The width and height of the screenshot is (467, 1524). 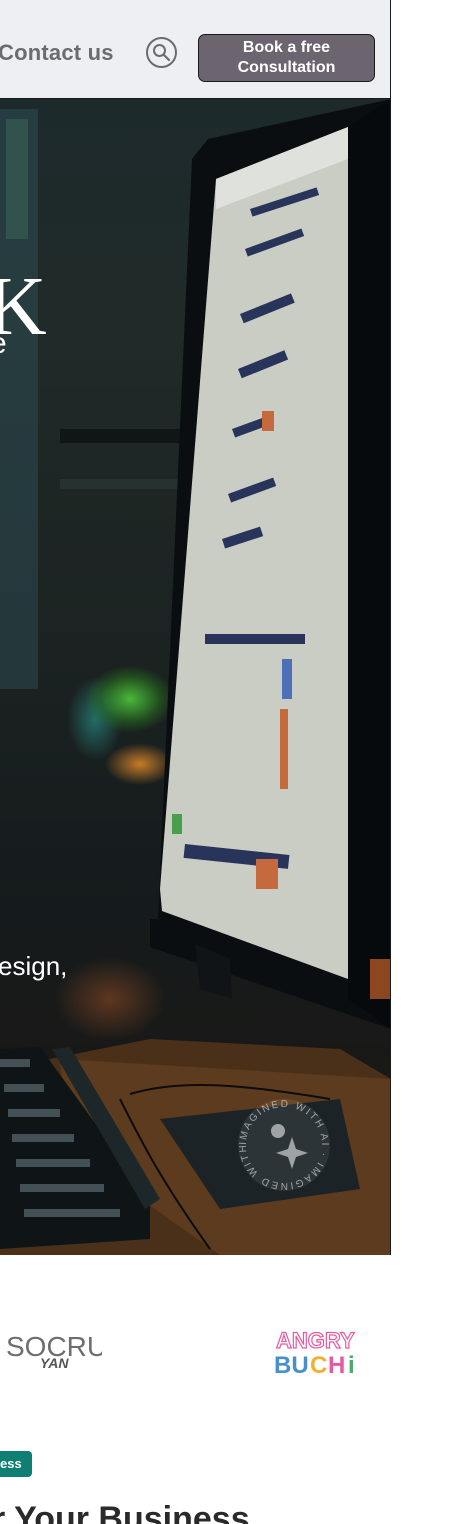 I want to click on search-button, so click(x=161, y=52).